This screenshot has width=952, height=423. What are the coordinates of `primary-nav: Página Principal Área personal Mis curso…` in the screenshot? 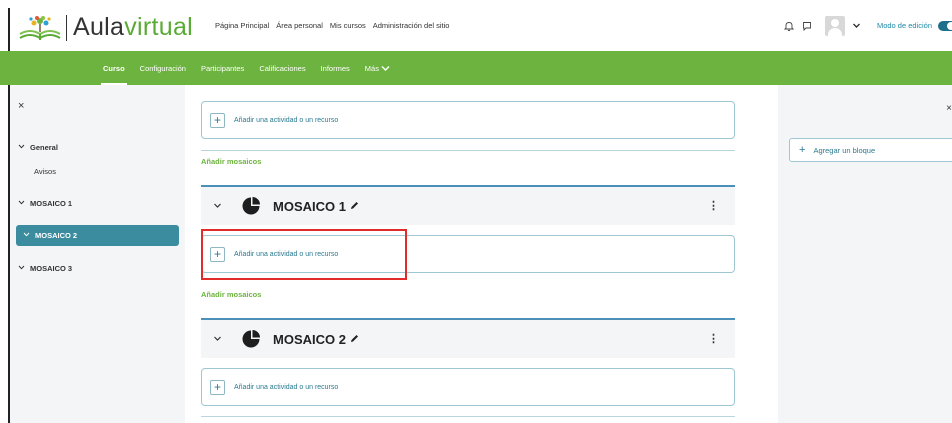 It's located at (332, 25).